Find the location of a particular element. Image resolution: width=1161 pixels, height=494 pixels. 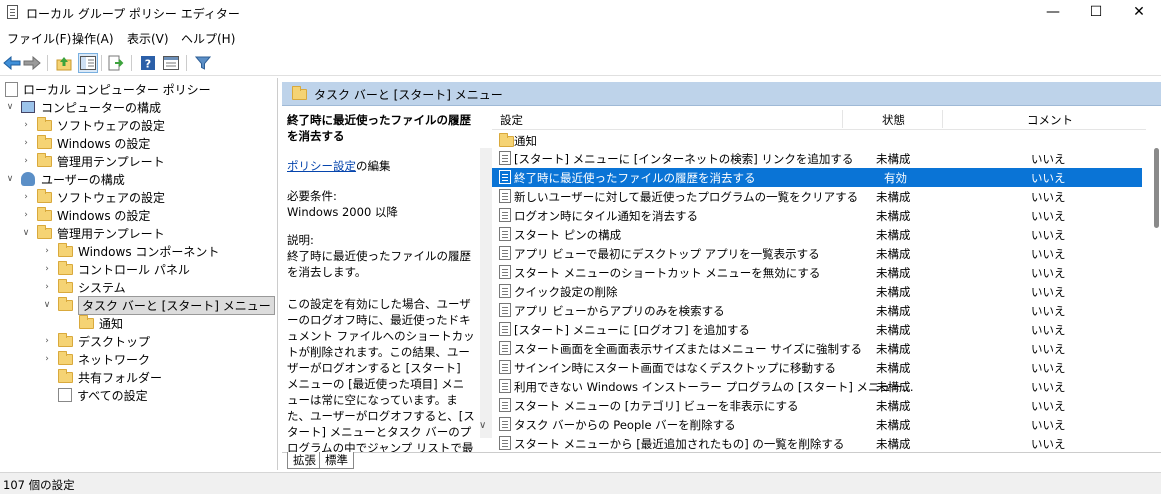

tree-node-windows-components: › Windows コンポーネント is located at coordinates (130, 251).